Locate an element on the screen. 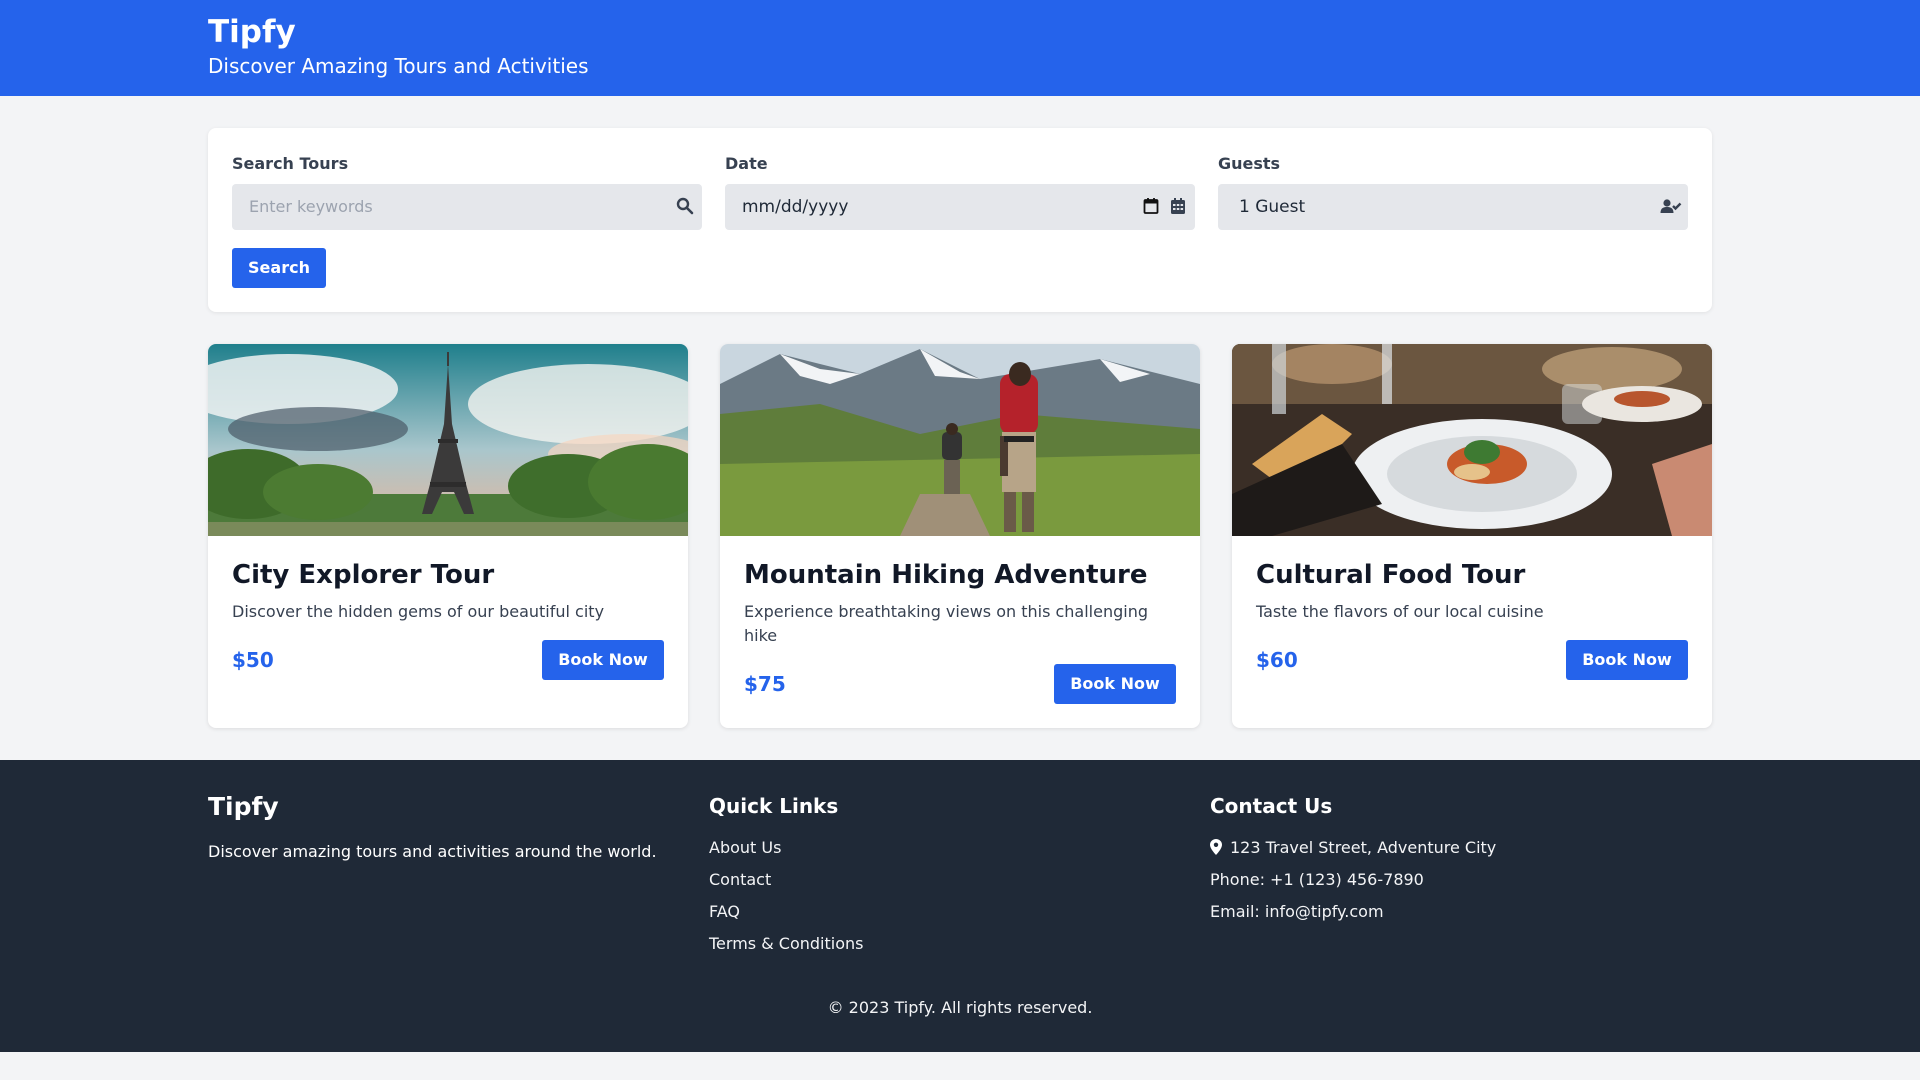 The height and width of the screenshot is (1080, 1920). brand-logo: Tipfy is located at coordinates (252, 32).